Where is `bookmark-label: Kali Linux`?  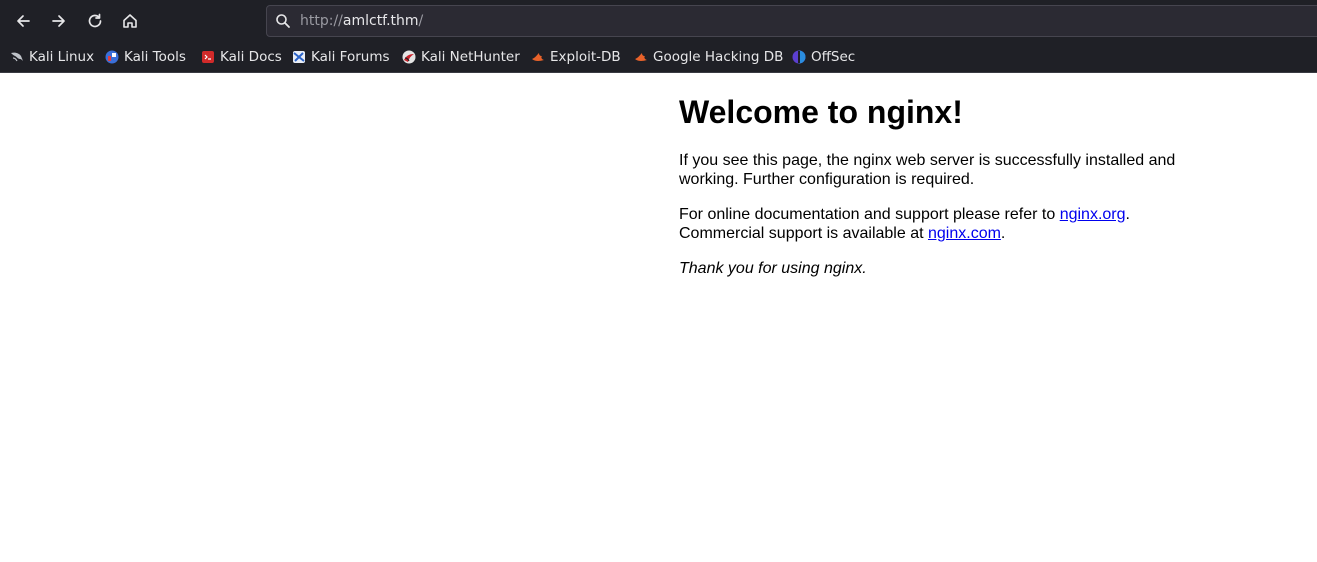
bookmark-label: Kali Linux is located at coordinates (62, 57).